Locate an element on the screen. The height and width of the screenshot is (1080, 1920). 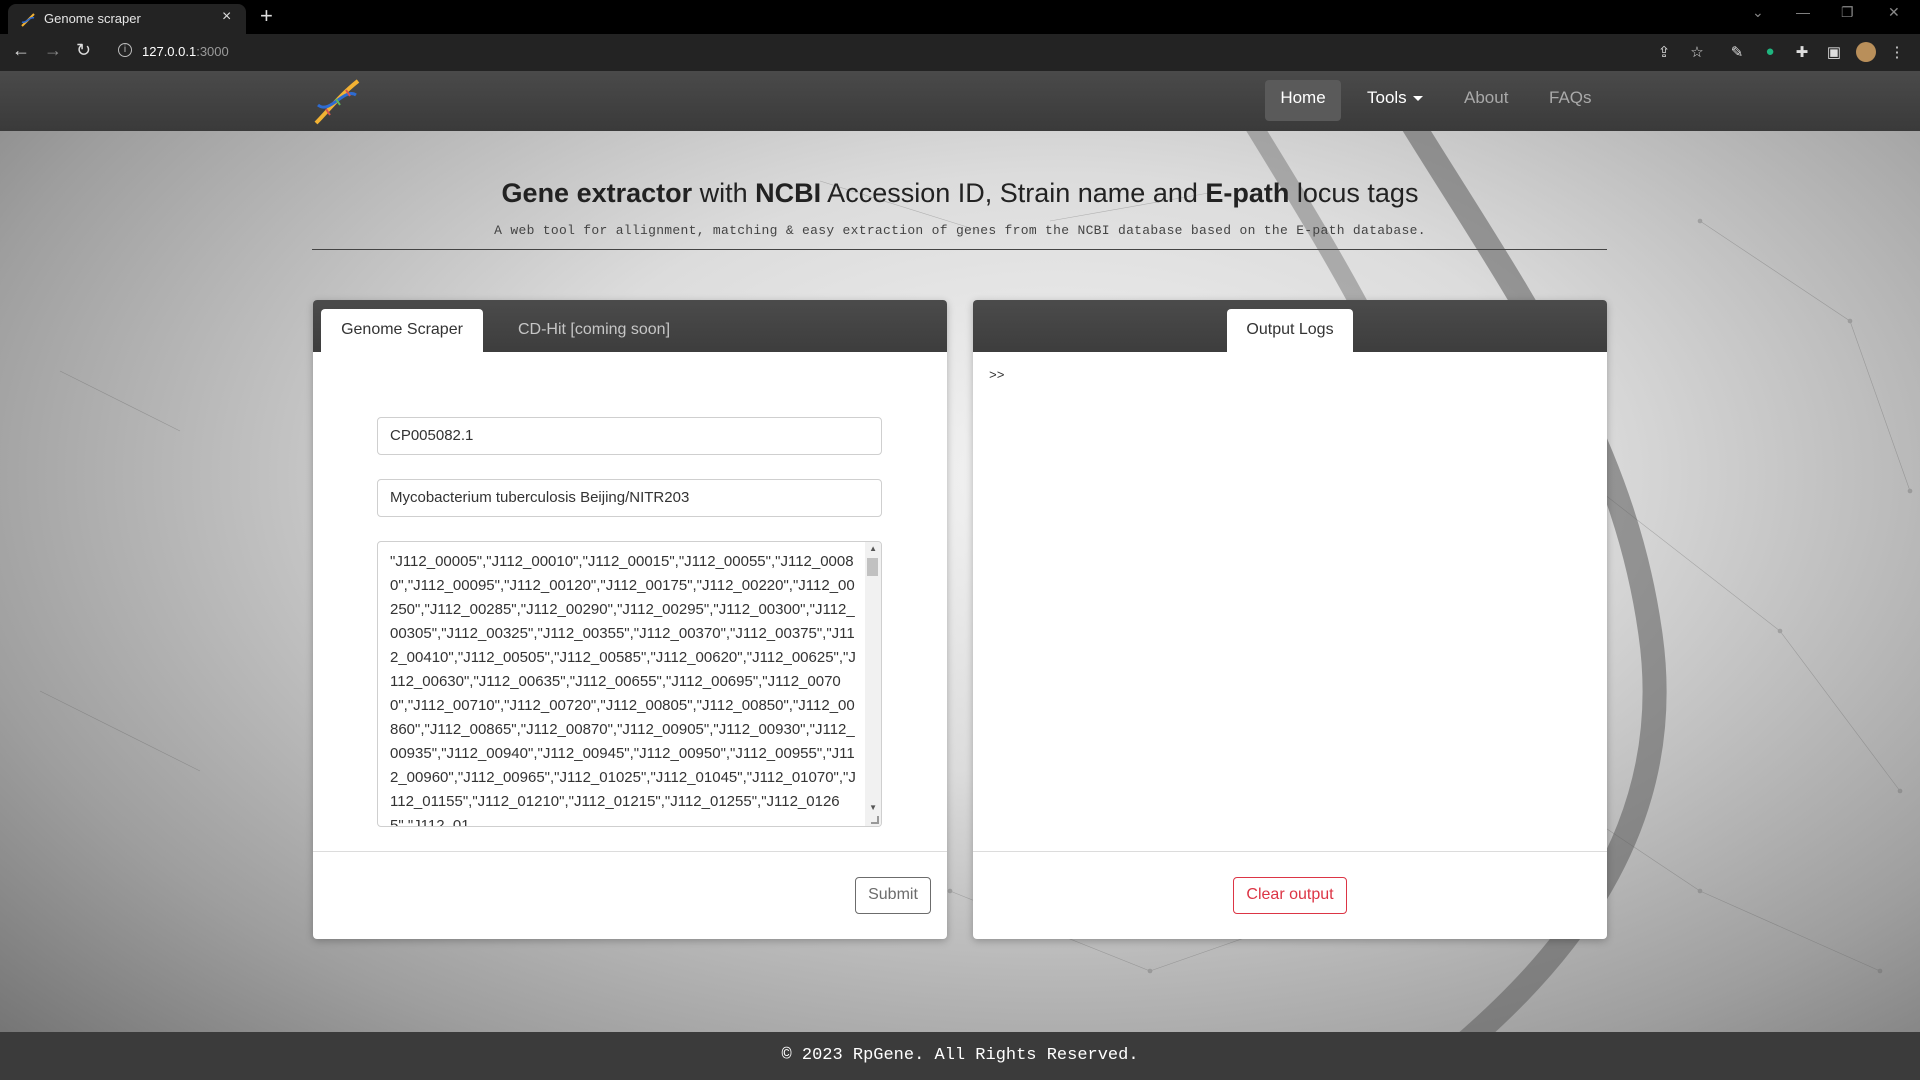
chevron-down-icon is located at coordinates (1417, 99).